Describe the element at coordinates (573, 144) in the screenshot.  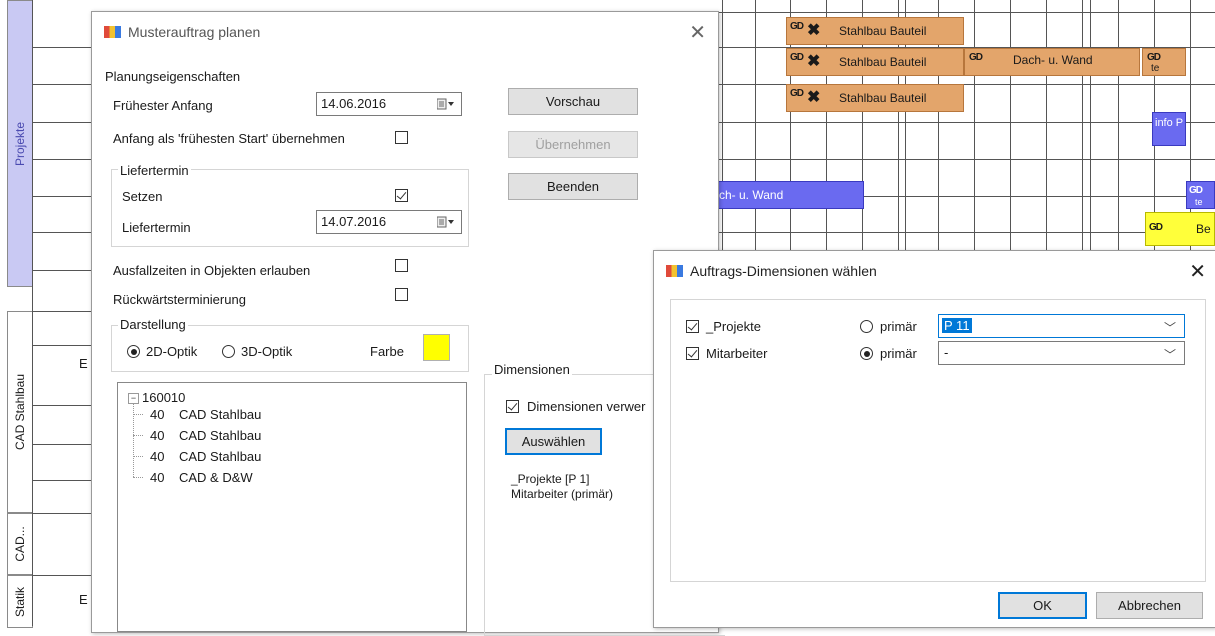
I see `apply-button: Übernehmen` at that location.